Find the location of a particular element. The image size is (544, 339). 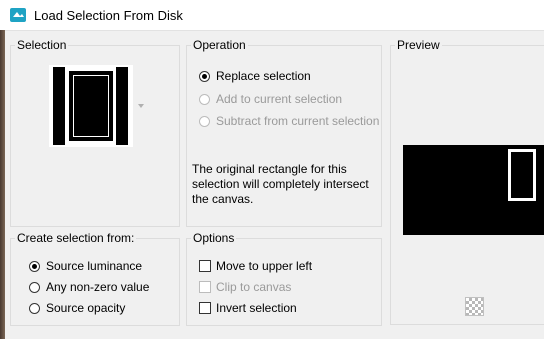

note-line: The original rectangle for this is located at coordinates (269, 169).